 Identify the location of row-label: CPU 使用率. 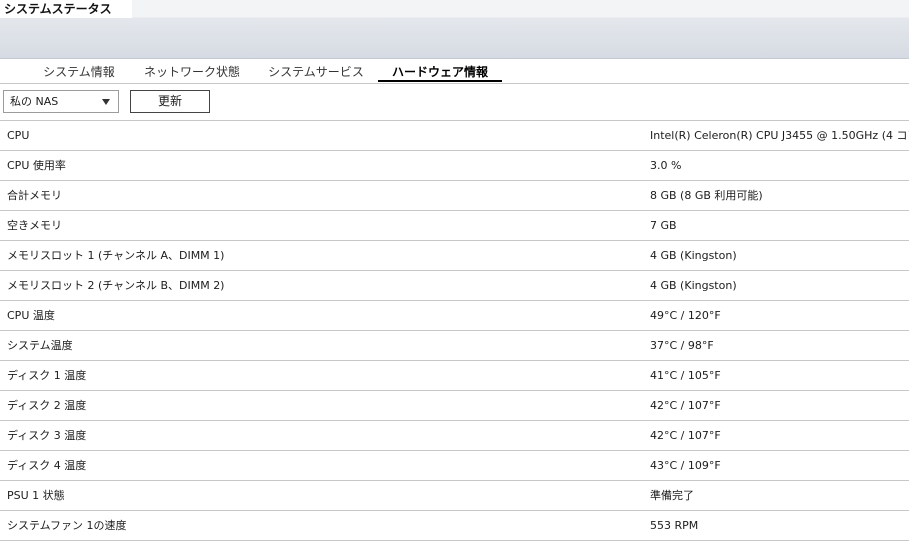
(36, 165).